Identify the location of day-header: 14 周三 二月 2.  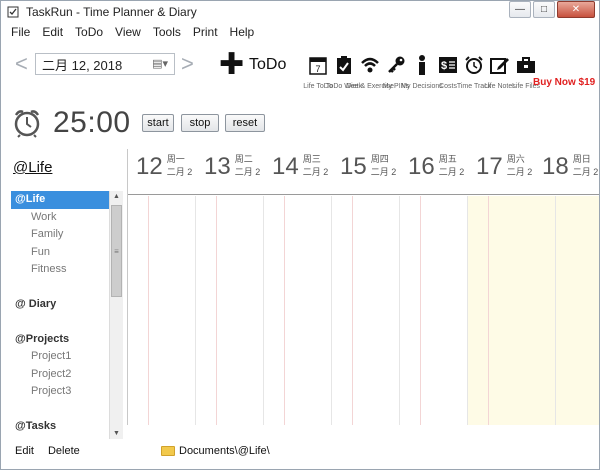
(300, 172).